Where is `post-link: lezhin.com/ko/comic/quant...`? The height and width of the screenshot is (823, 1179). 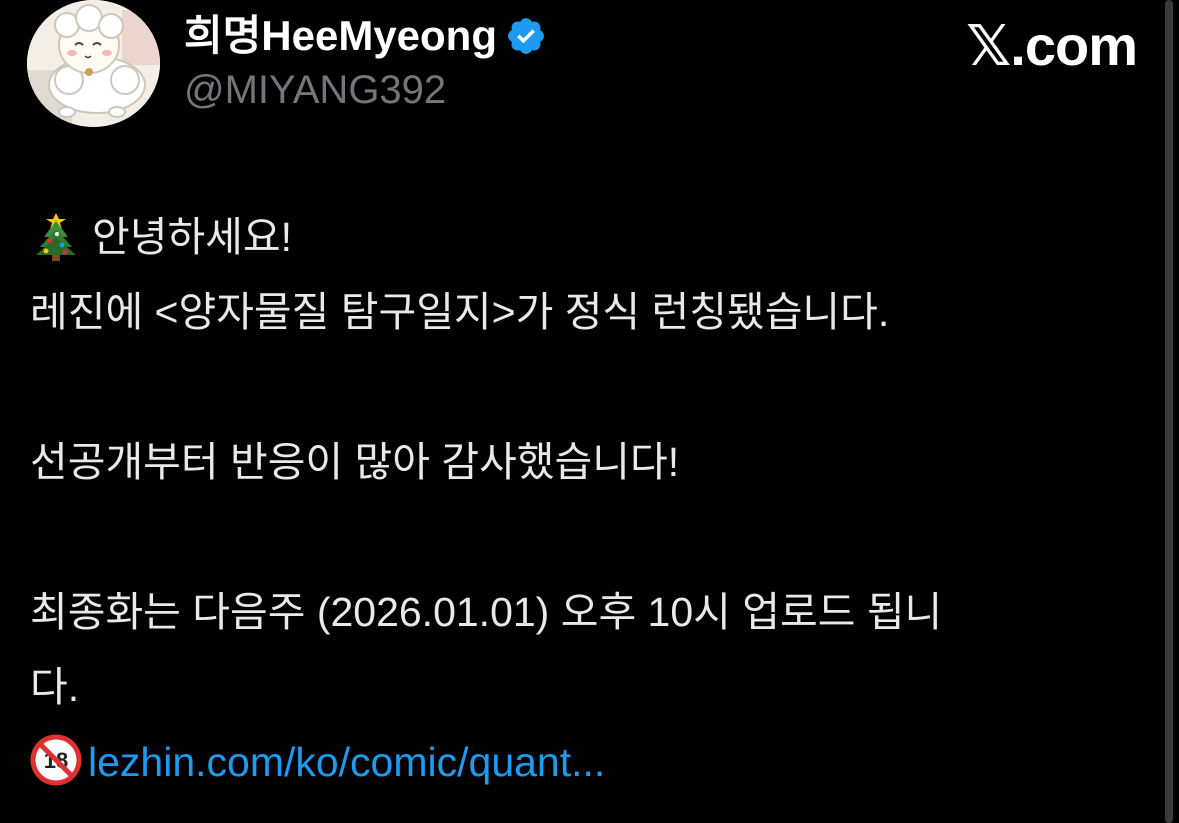
post-link: lezhin.com/ko/comic/quant... is located at coordinates (346, 762).